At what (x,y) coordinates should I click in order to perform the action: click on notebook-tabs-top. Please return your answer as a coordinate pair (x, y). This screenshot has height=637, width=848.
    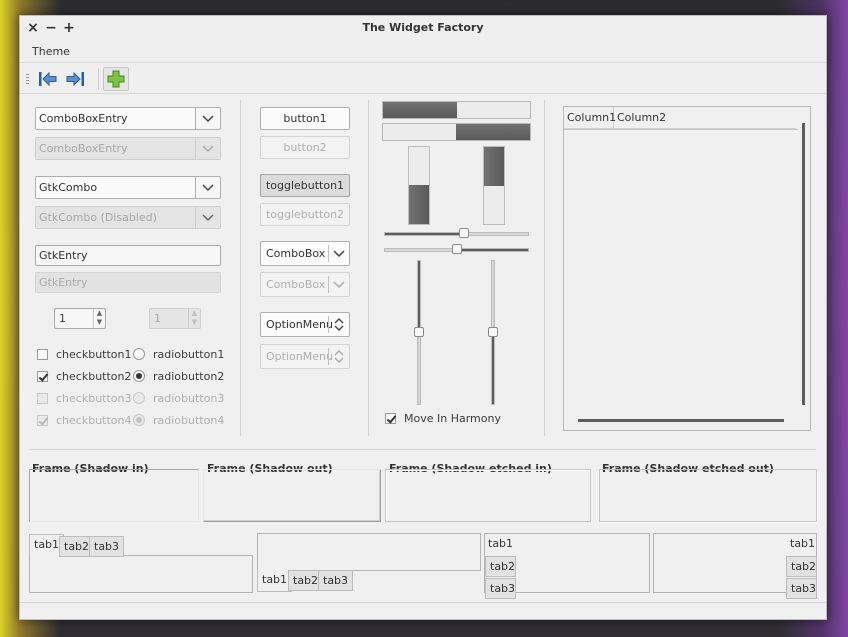
    Looking at the image, I should click on (141, 574).